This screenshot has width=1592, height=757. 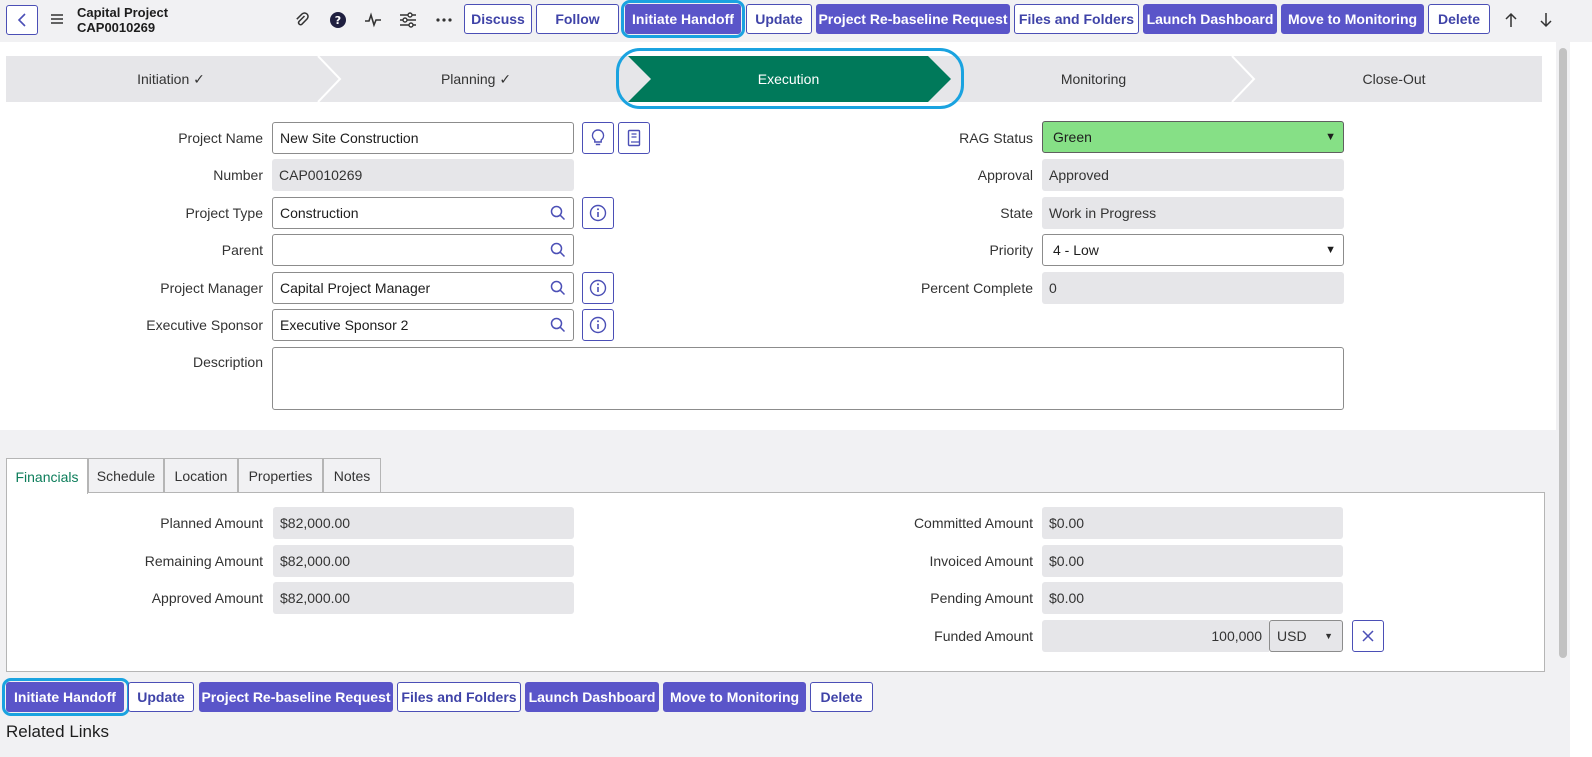 What do you see at coordinates (913, 19) in the screenshot?
I see `project-rebaseline-request-button: Project Re-baseline Request` at bounding box center [913, 19].